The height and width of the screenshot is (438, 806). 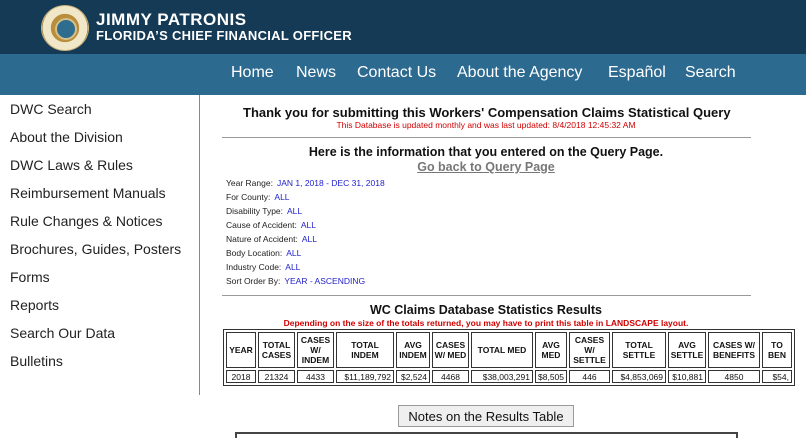 I want to click on nav-about-agency: About the Agency, so click(x=519, y=73).